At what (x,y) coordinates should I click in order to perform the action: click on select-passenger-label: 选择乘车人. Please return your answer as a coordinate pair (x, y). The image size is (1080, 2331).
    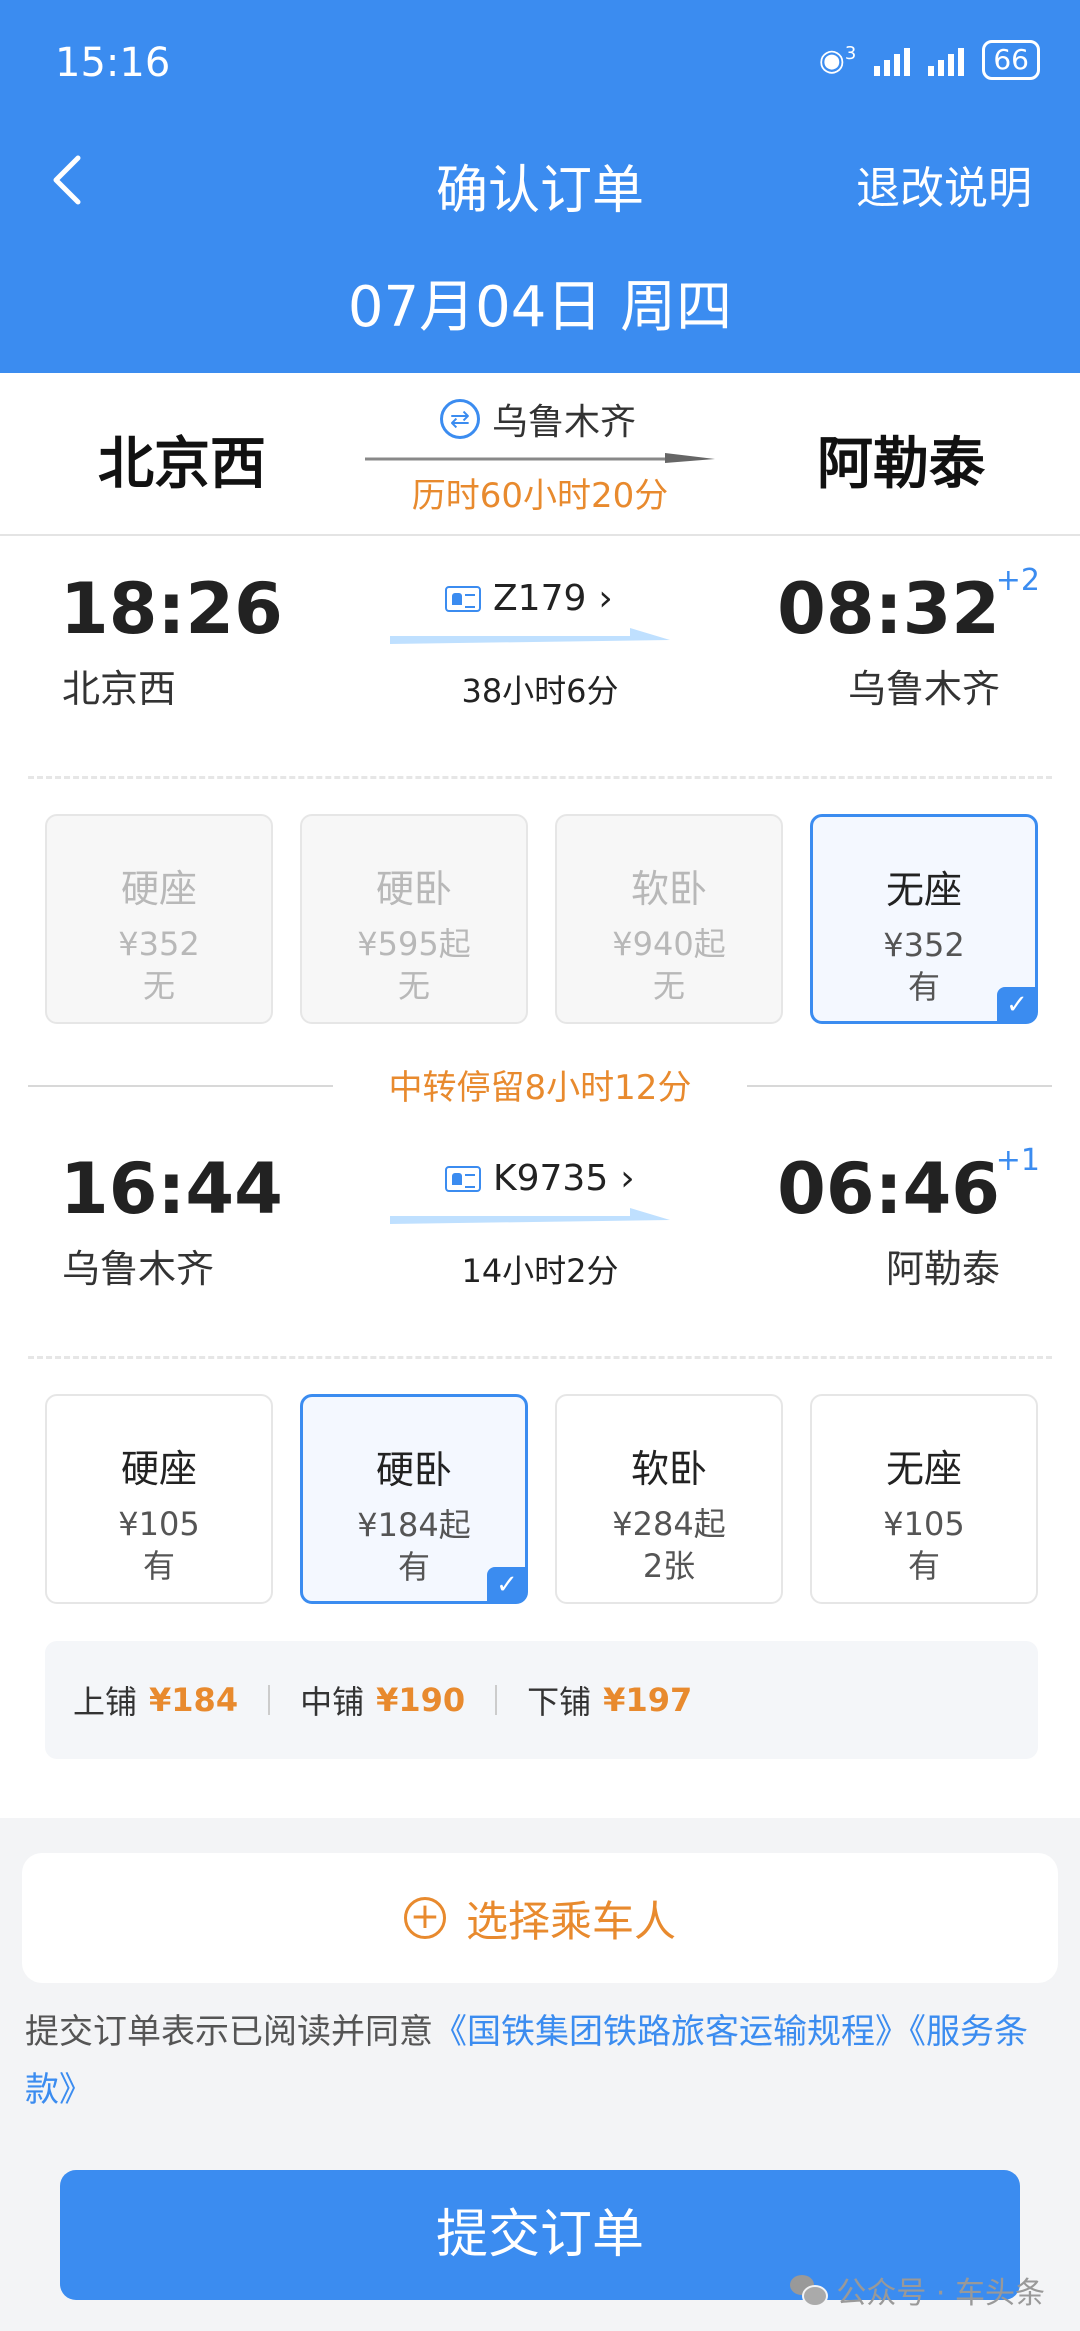
    Looking at the image, I should click on (570, 1921).